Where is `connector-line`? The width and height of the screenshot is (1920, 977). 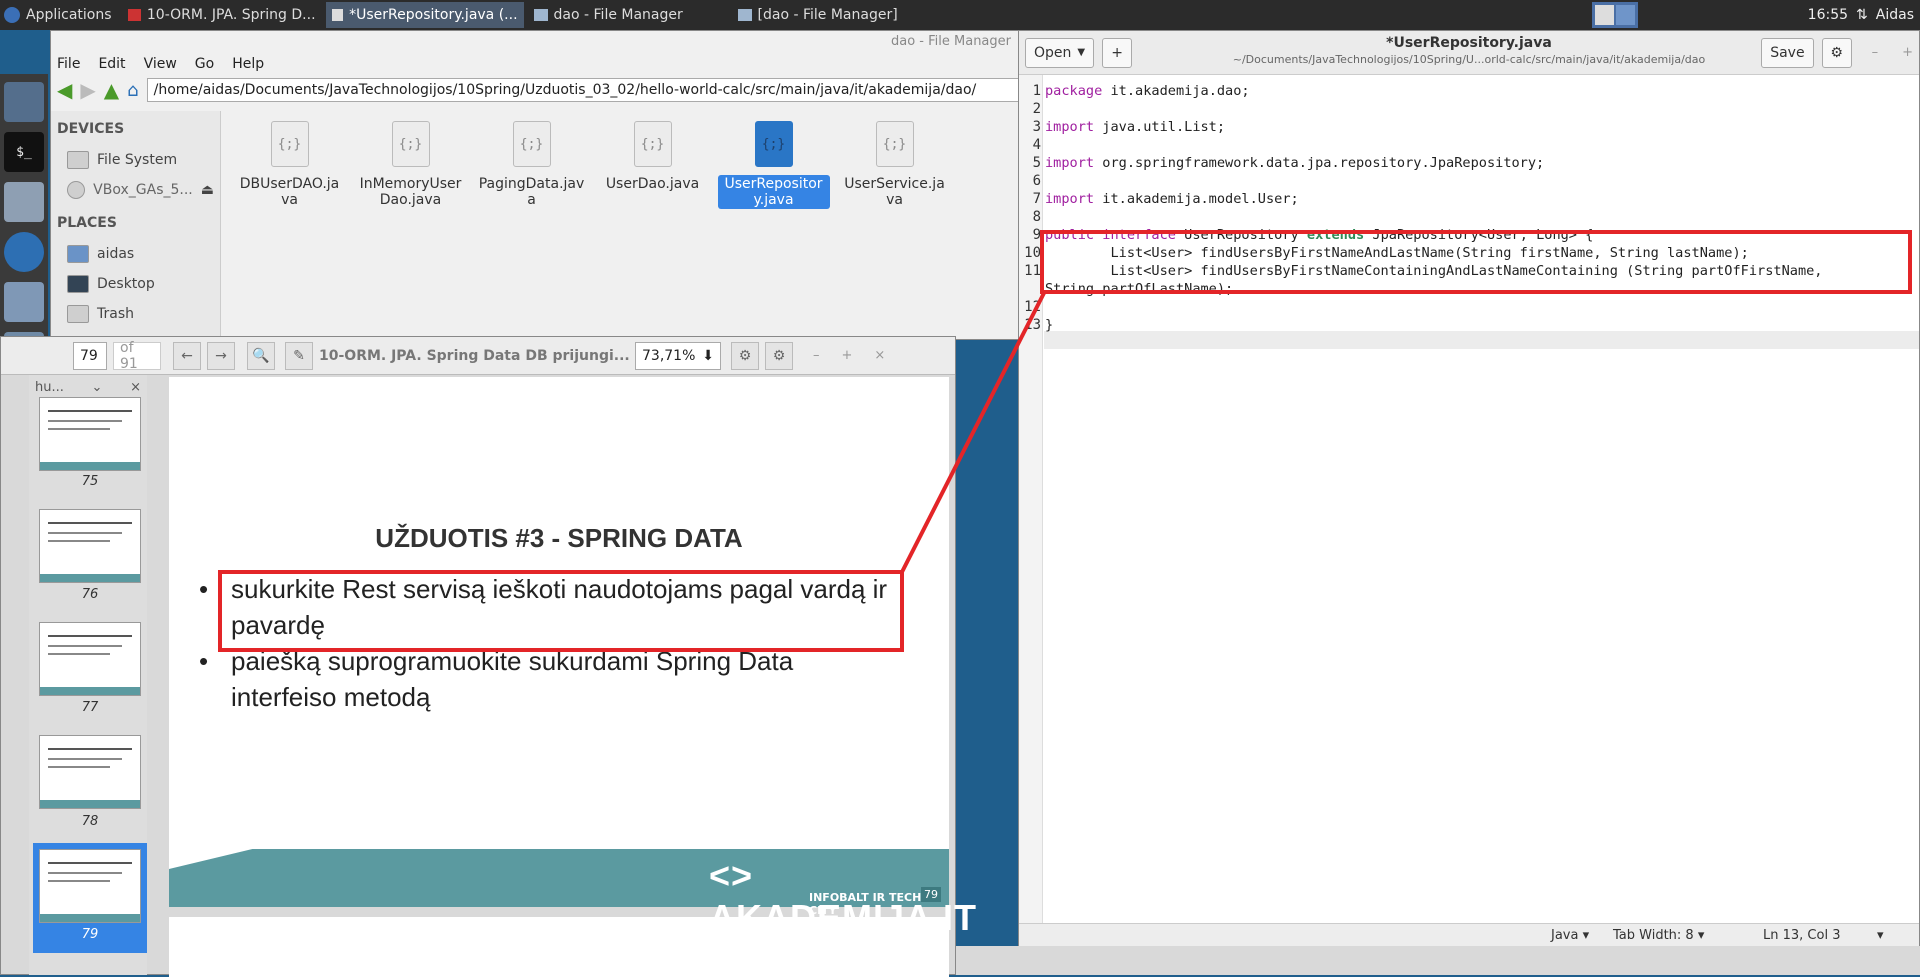
connector-line is located at coordinates (973, 432).